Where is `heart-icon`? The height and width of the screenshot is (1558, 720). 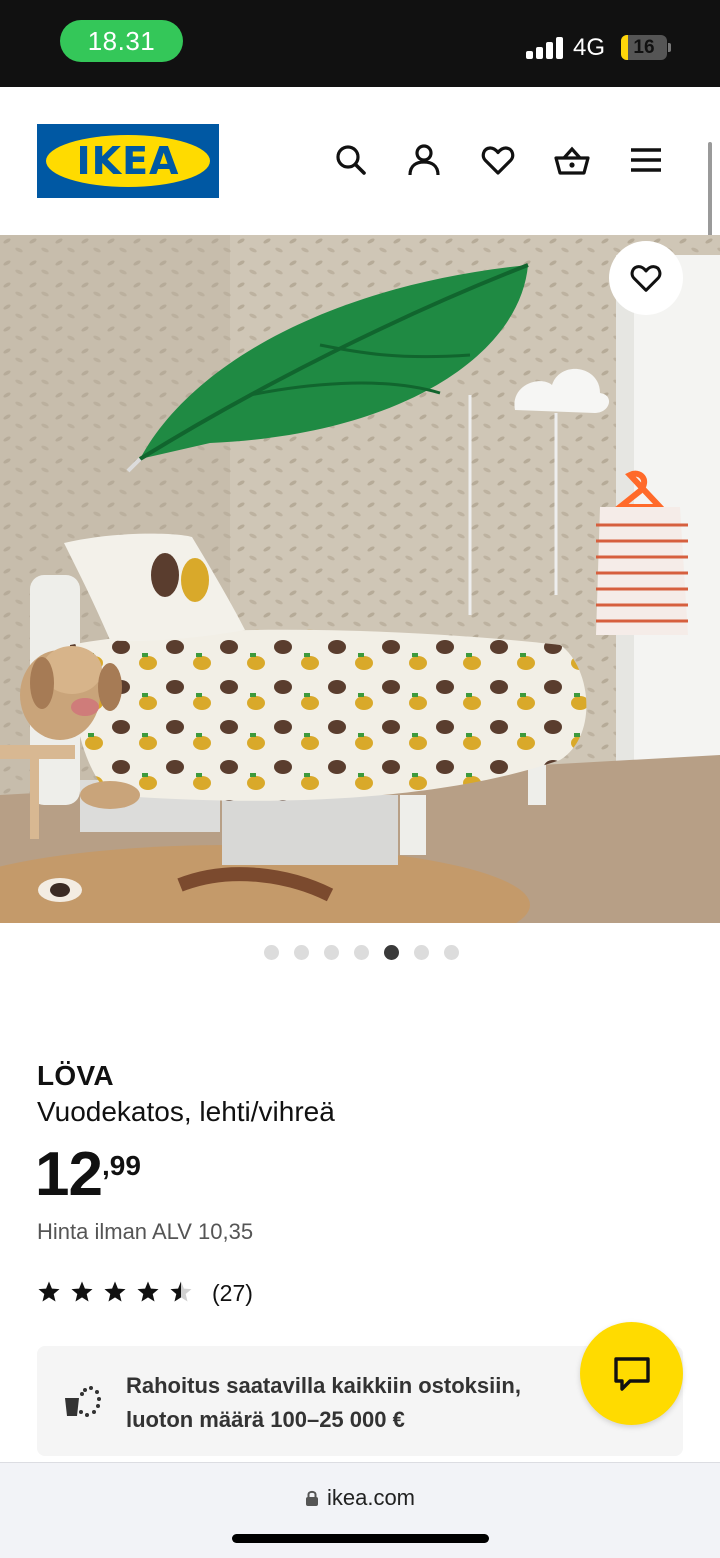
heart-icon is located at coordinates (646, 278).